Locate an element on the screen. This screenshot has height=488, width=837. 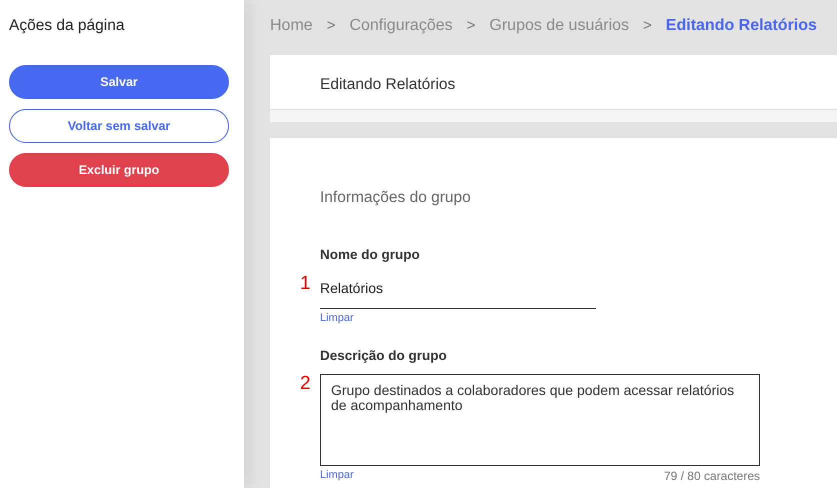
field-label: Nome do grupo is located at coordinates (370, 255).